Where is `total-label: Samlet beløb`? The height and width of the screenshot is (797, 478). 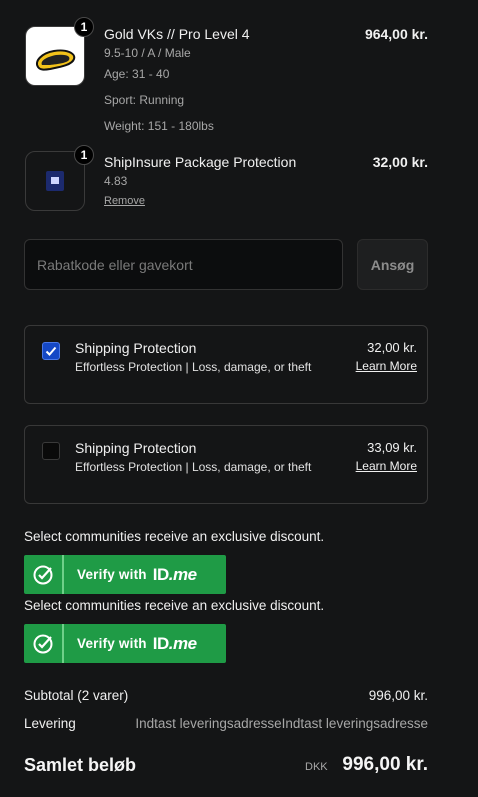 total-label: Samlet beløb is located at coordinates (80, 765).